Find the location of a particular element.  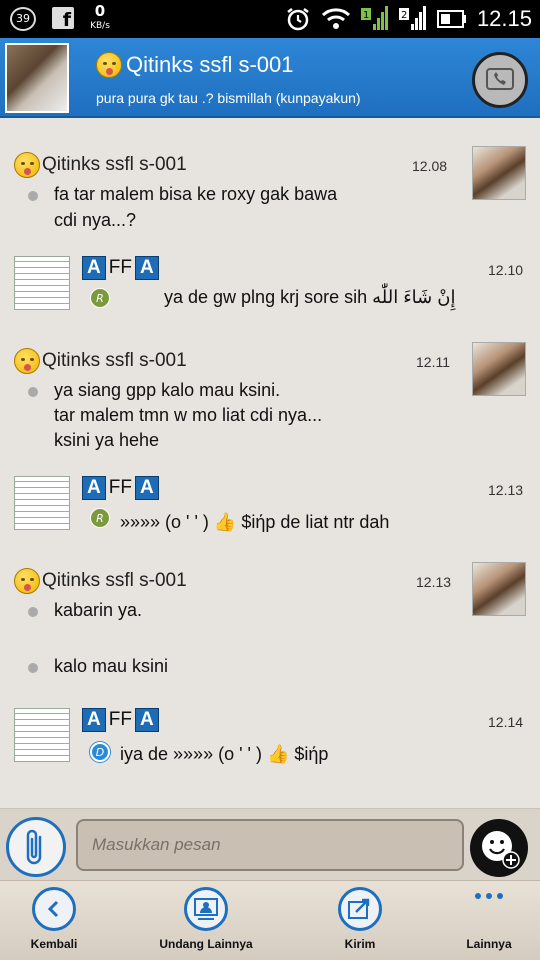

battery-icon is located at coordinates (451, 19).